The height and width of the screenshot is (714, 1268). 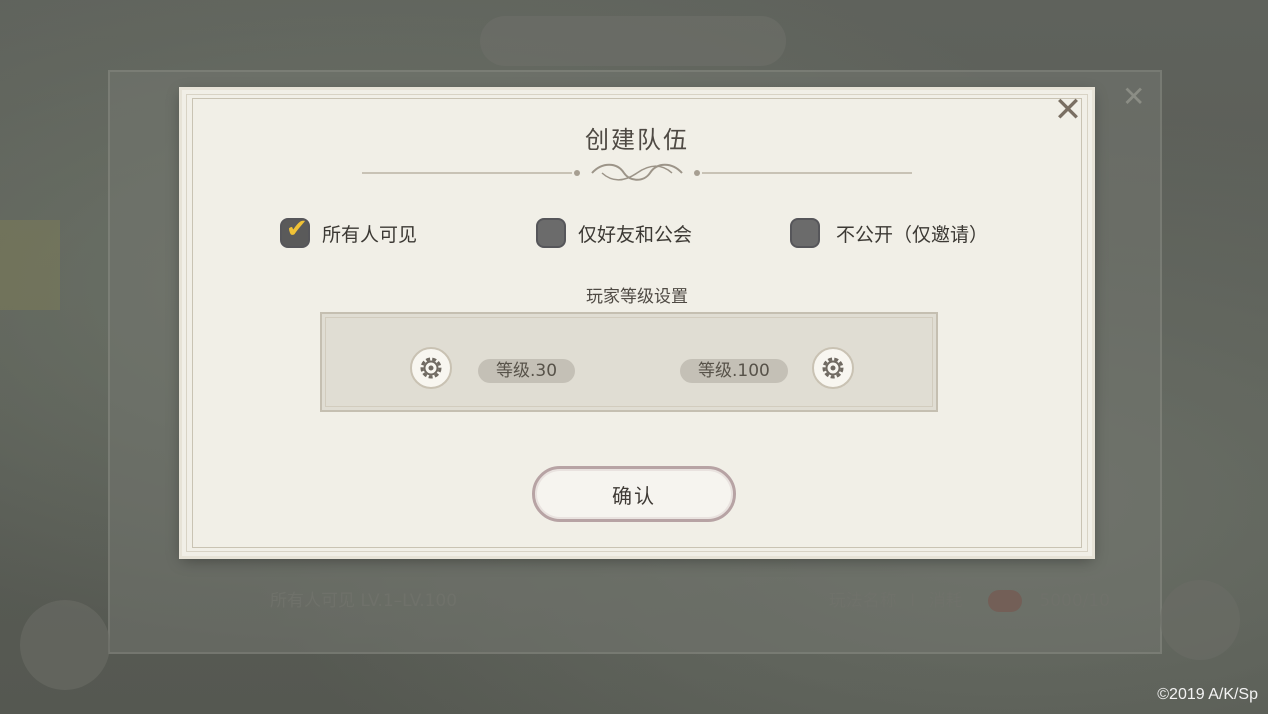 What do you see at coordinates (370, 234) in the screenshot?
I see `option-label: 所有人可见` at bounding box center [370, 234].